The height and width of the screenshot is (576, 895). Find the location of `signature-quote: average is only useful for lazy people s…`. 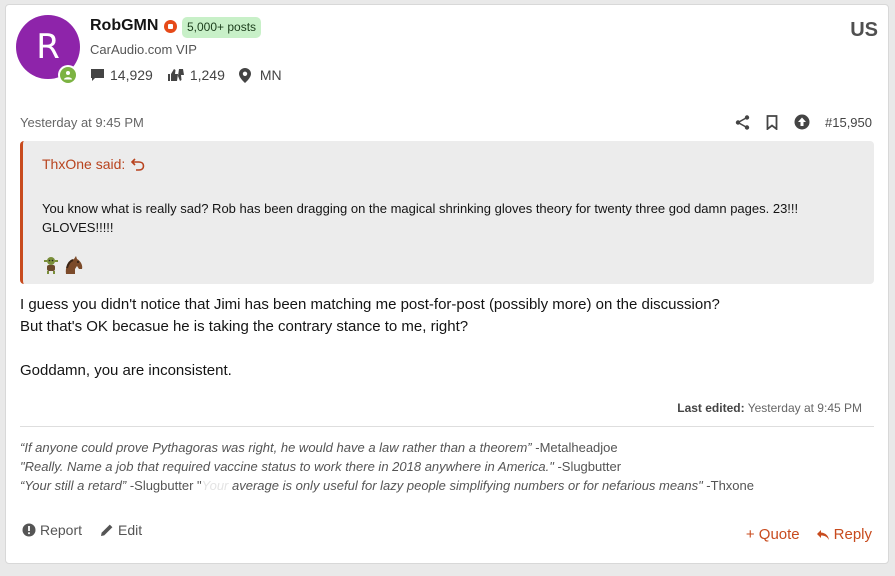

signature-quote: average is only useful for lazy people s… is located at coordinates (465, 485).